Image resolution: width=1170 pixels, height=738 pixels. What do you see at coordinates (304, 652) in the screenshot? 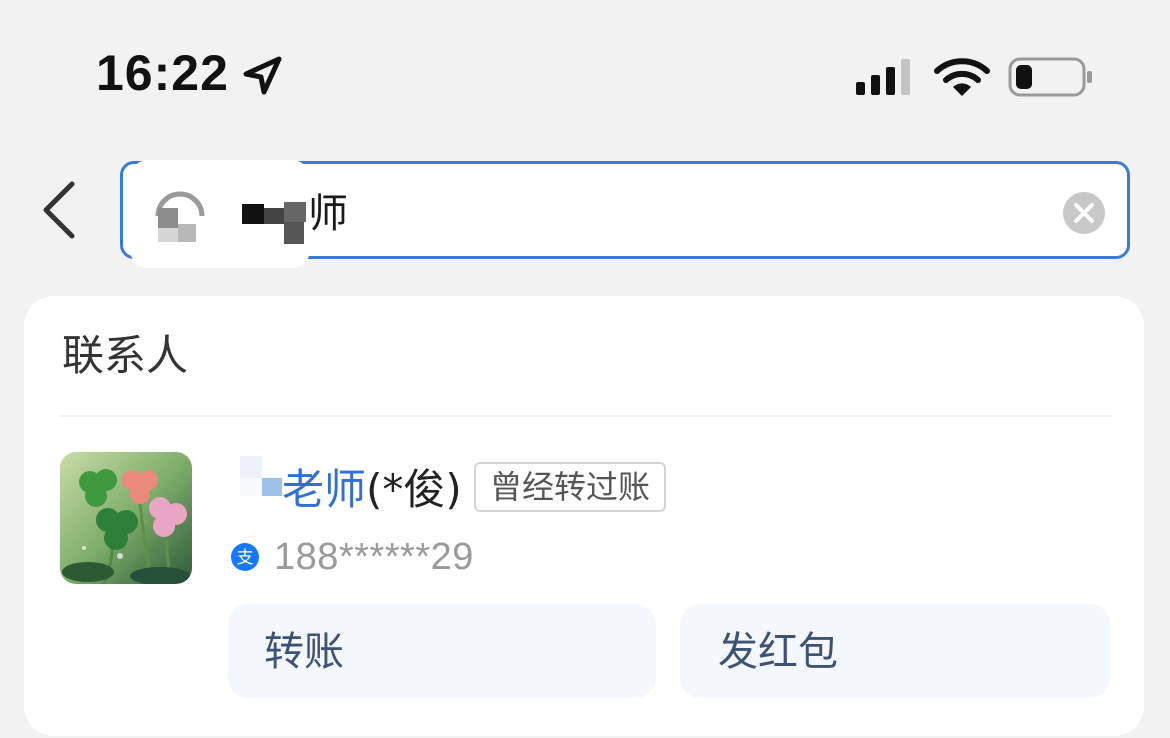
I see `transfer-button-label: 转账` at bounding box center [304, 652].